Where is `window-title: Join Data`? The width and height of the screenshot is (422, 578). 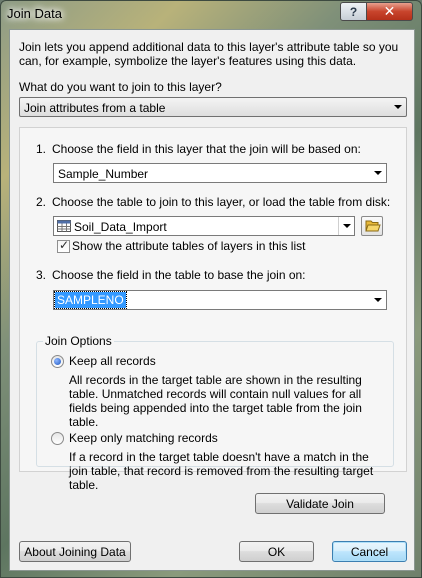
window-title: Join Data is located at coordinates (34, 13).